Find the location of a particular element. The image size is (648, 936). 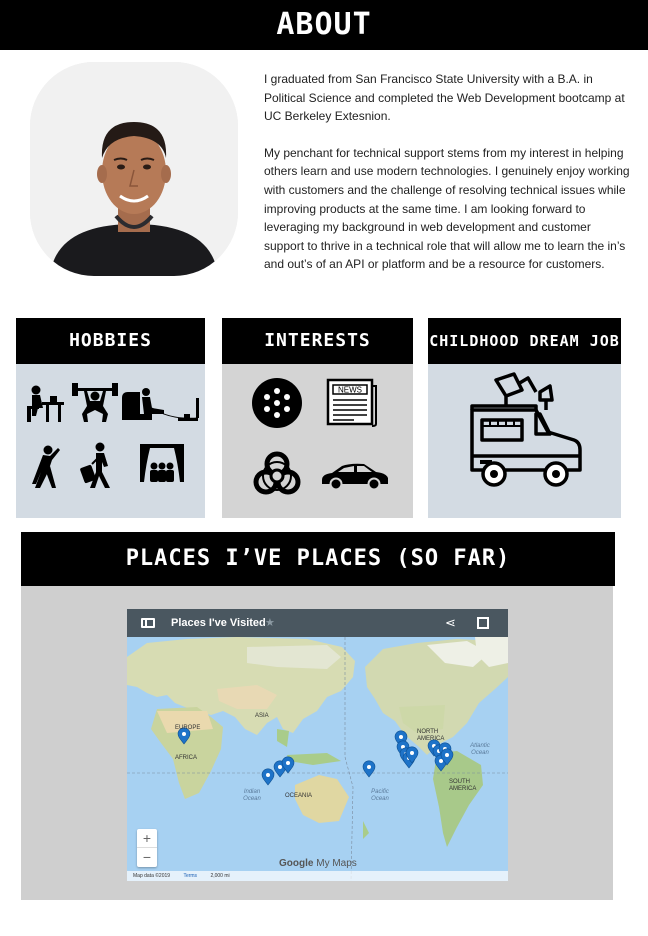

stretching-icon is located at coordinates (46, 466).